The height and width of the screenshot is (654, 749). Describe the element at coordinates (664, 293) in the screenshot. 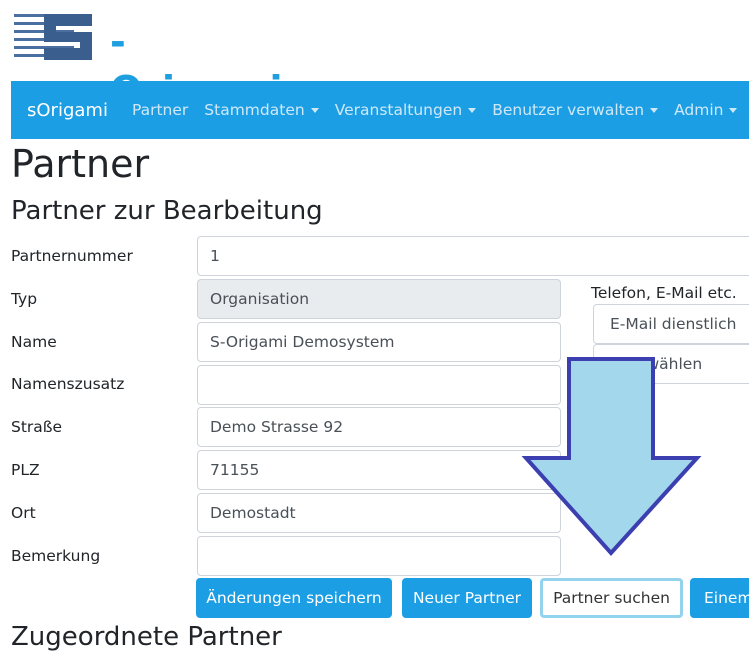

I see `contact-label: Telefon, E-Mail etc.` at that location.